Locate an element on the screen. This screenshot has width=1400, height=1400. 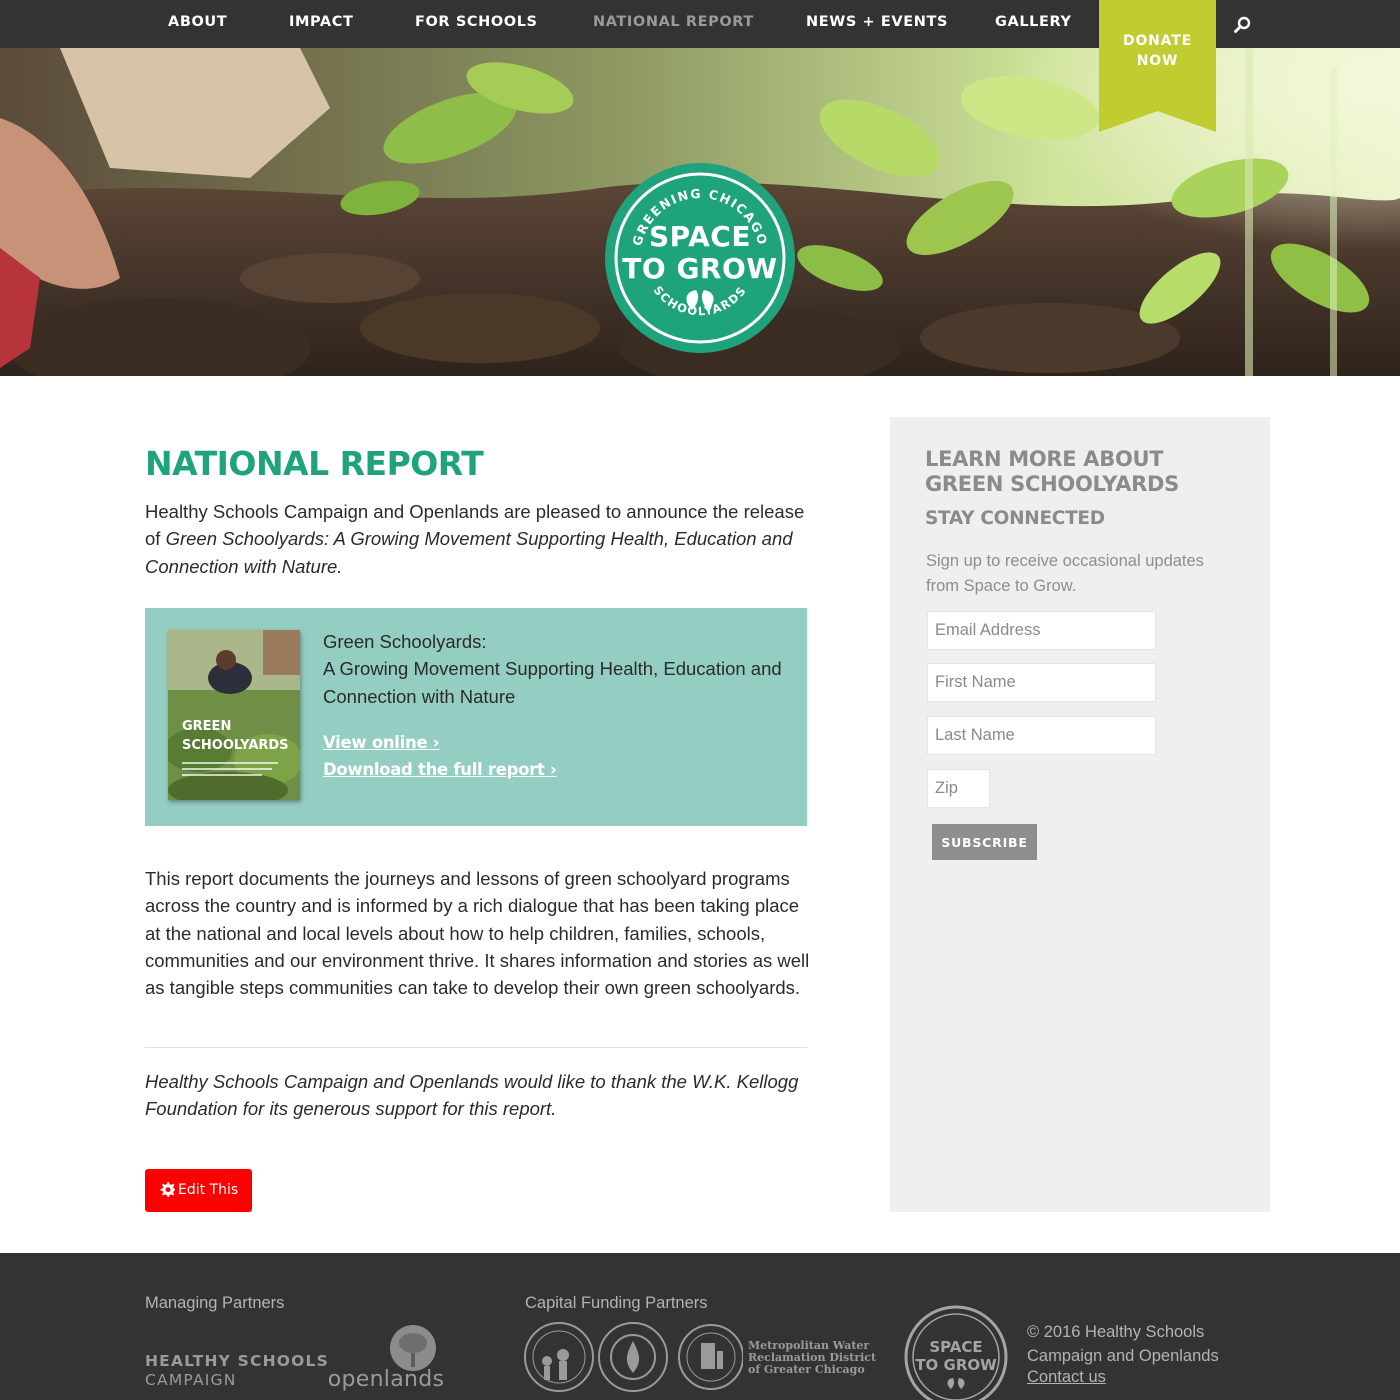
managing-partners-label: Managing Partners is located at coordinates (215, 1303).